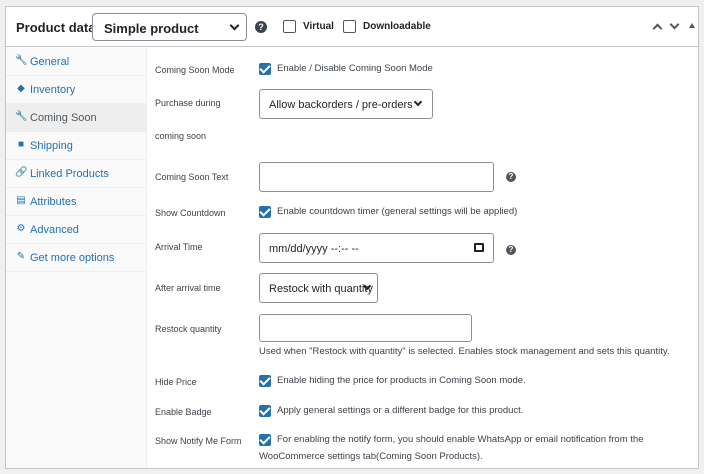 This screenshot has width=704, height=474. I want to click on tab-inventory: ◆ Inventory, so click(76, 90).